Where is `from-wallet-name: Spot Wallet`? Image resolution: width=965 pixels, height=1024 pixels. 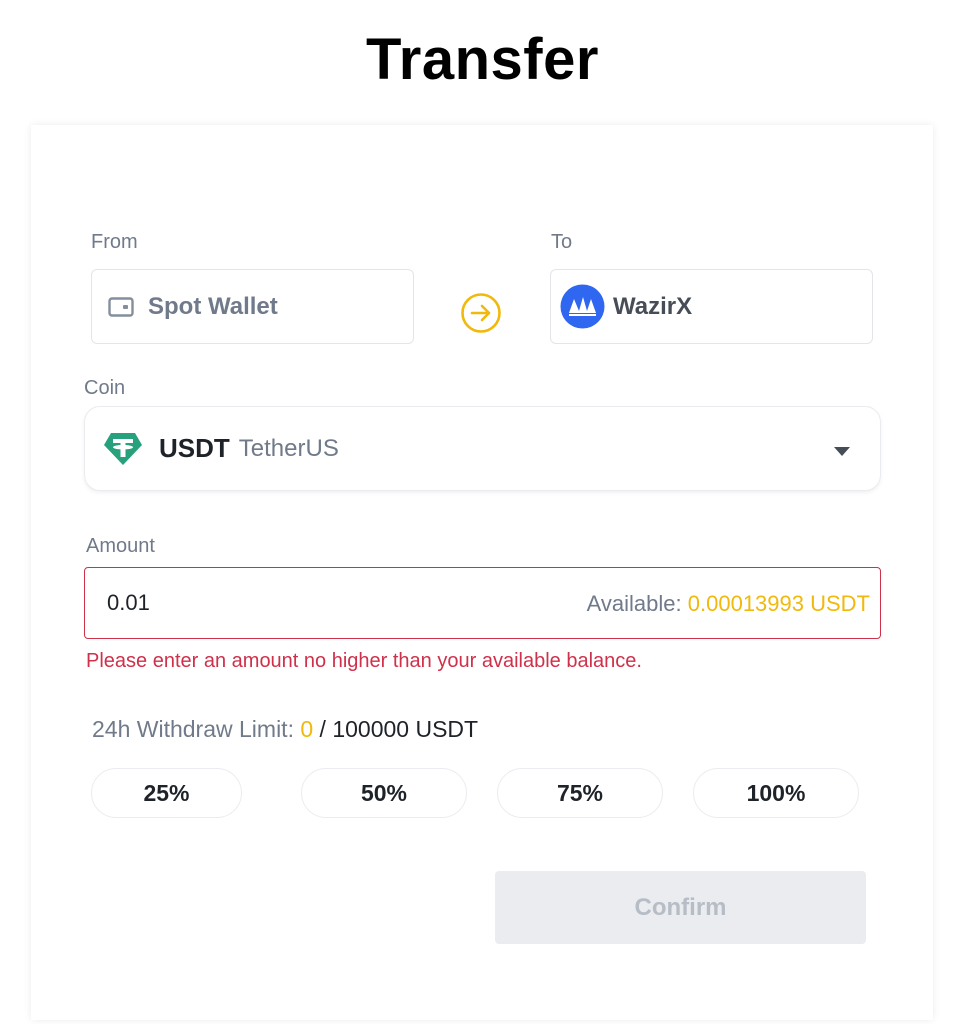
from-wallet-name: Spot Wallet is located at coordinates (213, 306).